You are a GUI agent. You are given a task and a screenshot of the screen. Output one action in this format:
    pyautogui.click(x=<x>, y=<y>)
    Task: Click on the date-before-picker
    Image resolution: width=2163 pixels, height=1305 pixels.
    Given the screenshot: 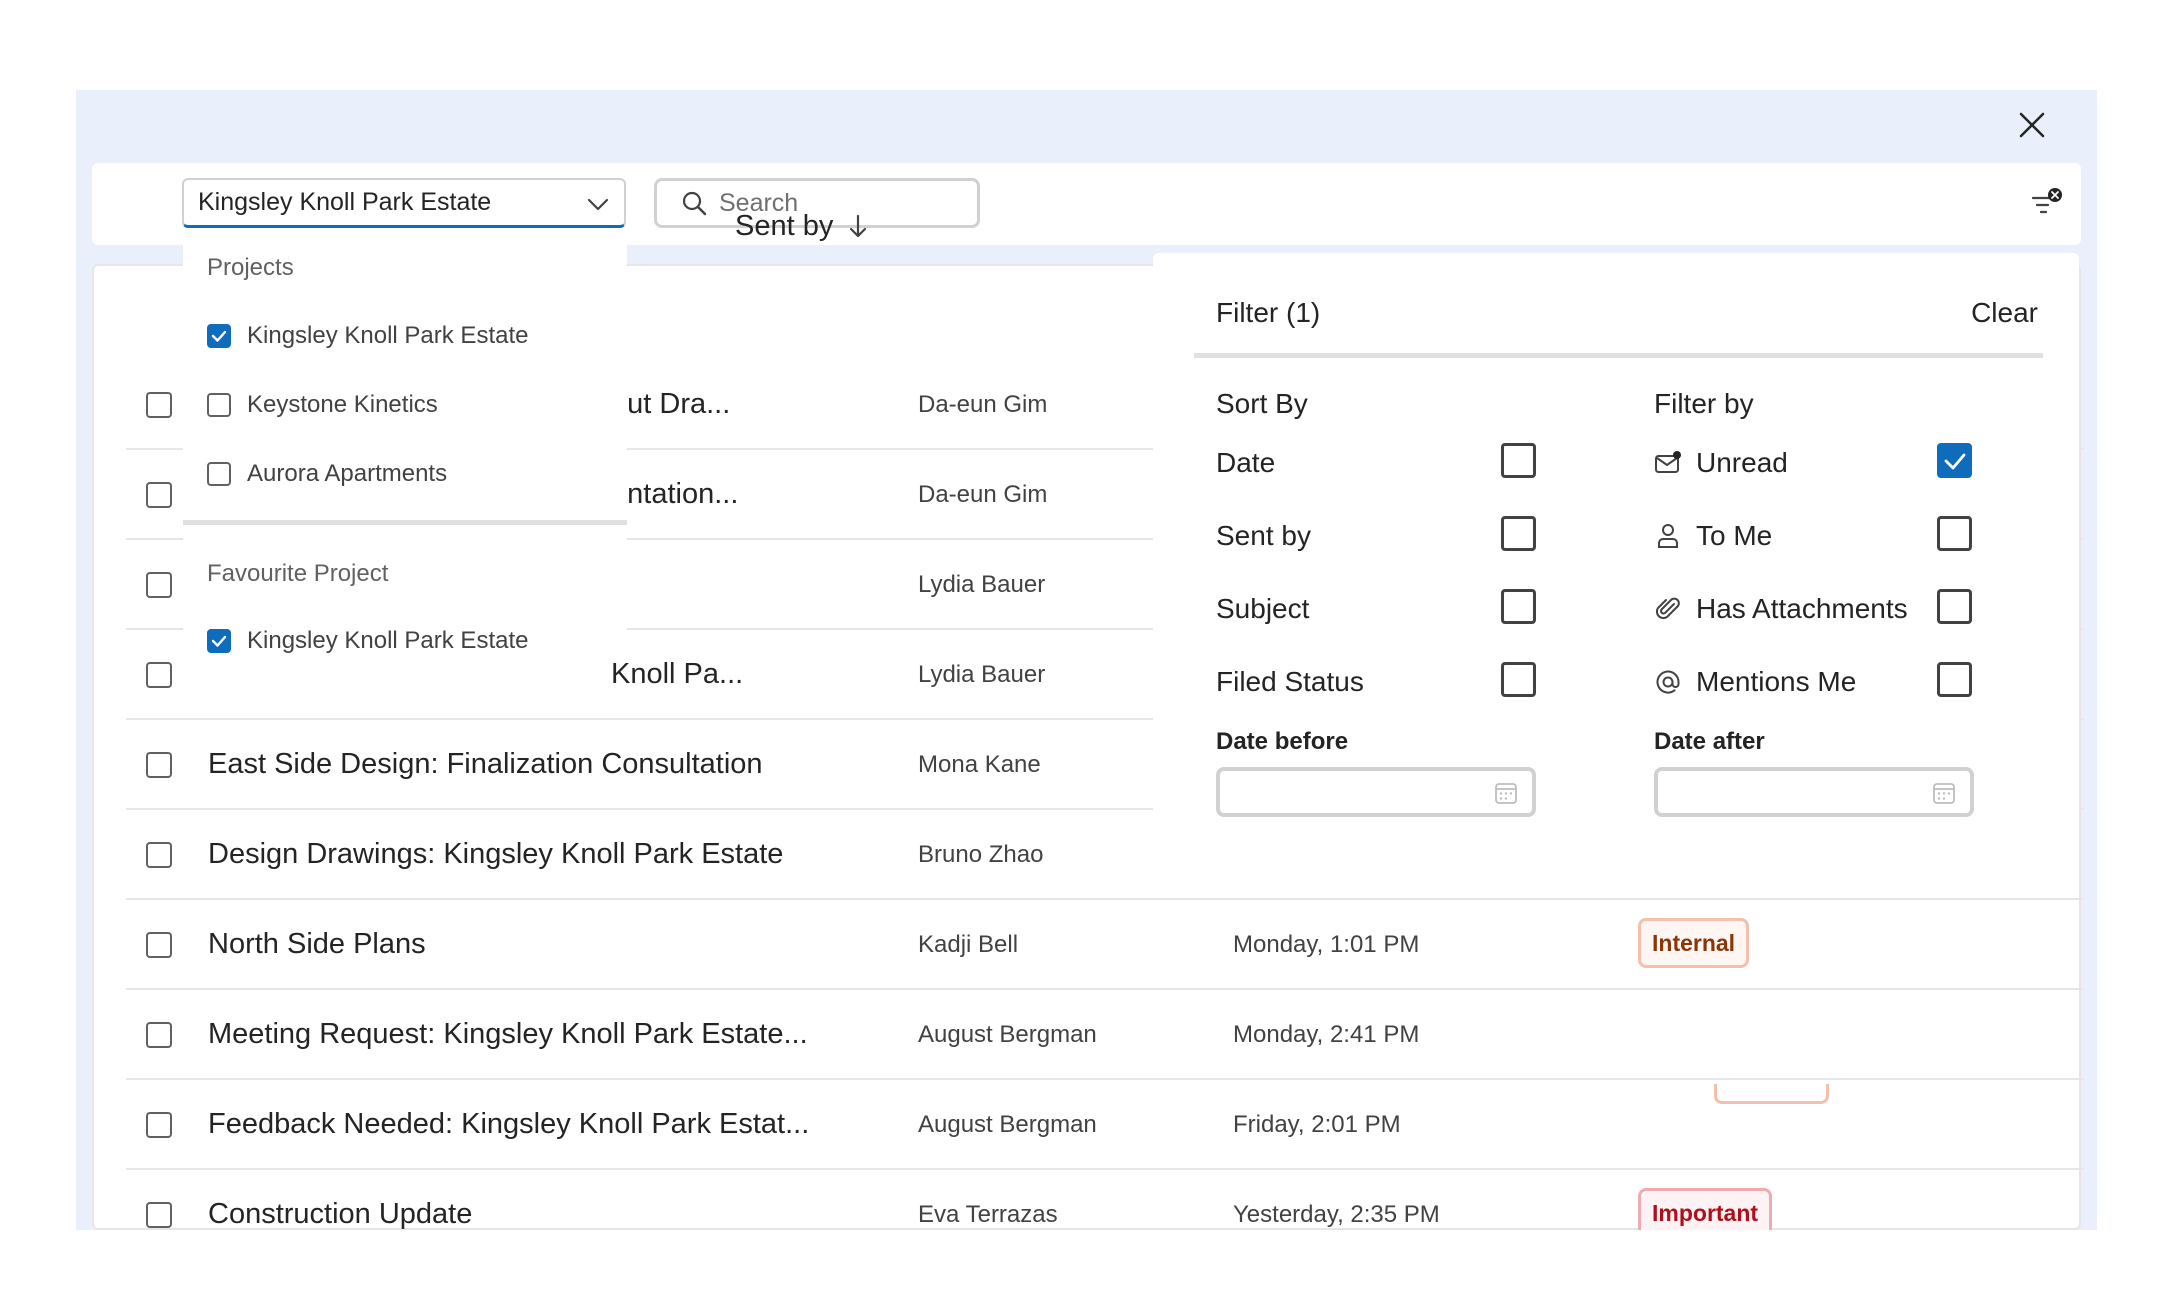 What is the action you would take?
    pyautogui.click(x=1376, y=792)
    